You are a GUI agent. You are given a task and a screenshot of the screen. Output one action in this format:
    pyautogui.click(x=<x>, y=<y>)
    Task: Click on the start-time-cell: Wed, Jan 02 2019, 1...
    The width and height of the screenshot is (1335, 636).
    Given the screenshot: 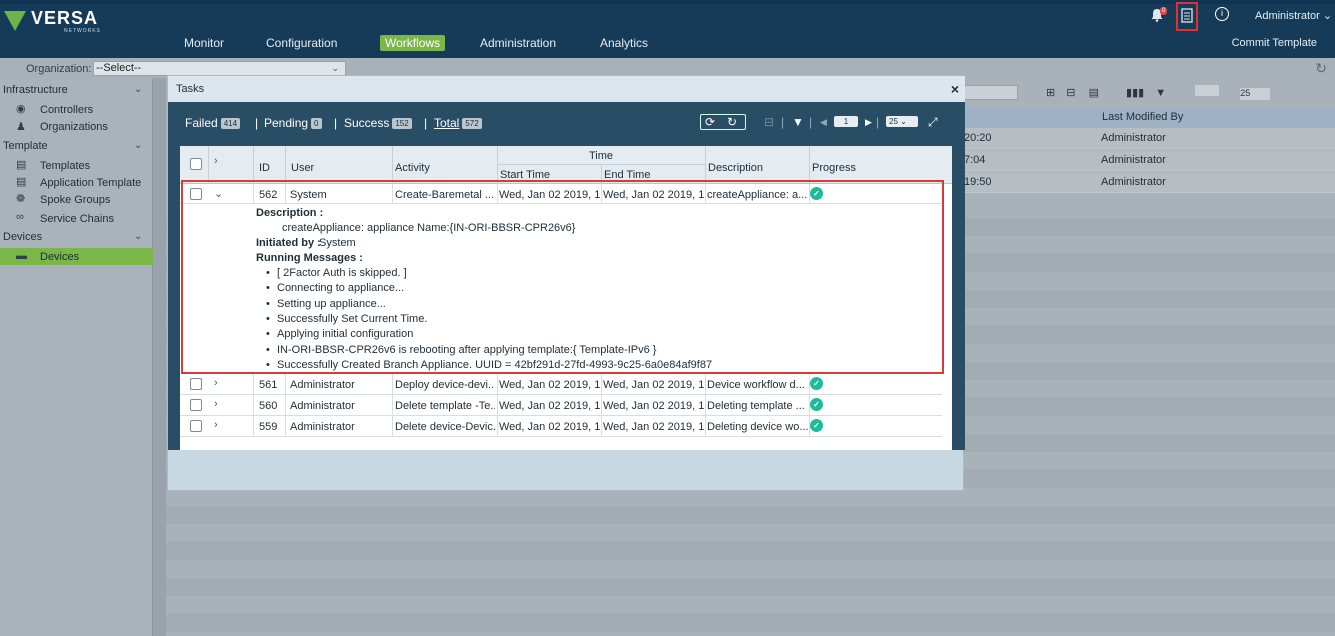 What is the action you would take?
    pyautogui.click(x=549, y=406)
    